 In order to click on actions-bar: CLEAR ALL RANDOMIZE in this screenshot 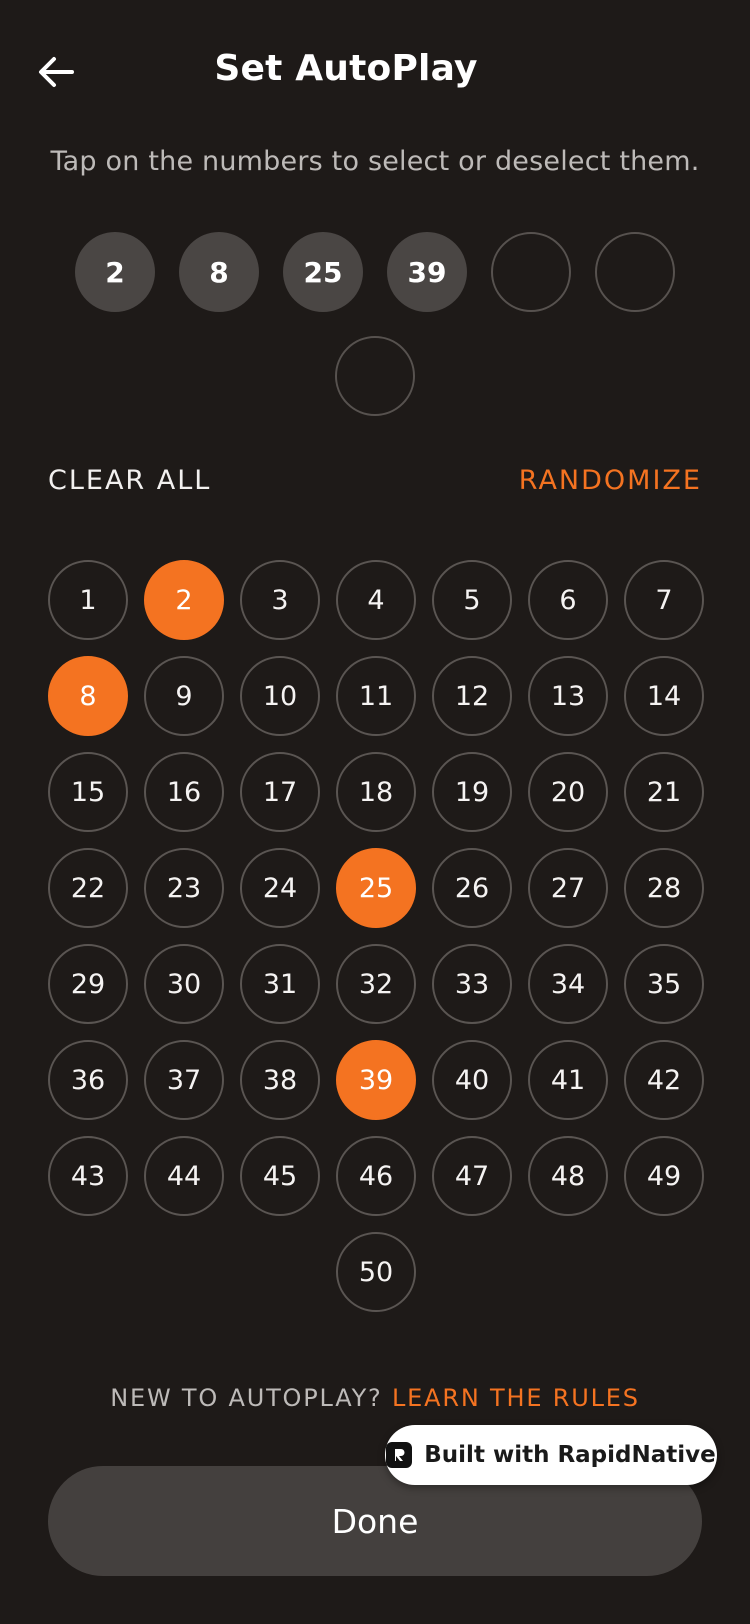, I will do `click(375, 480)`.